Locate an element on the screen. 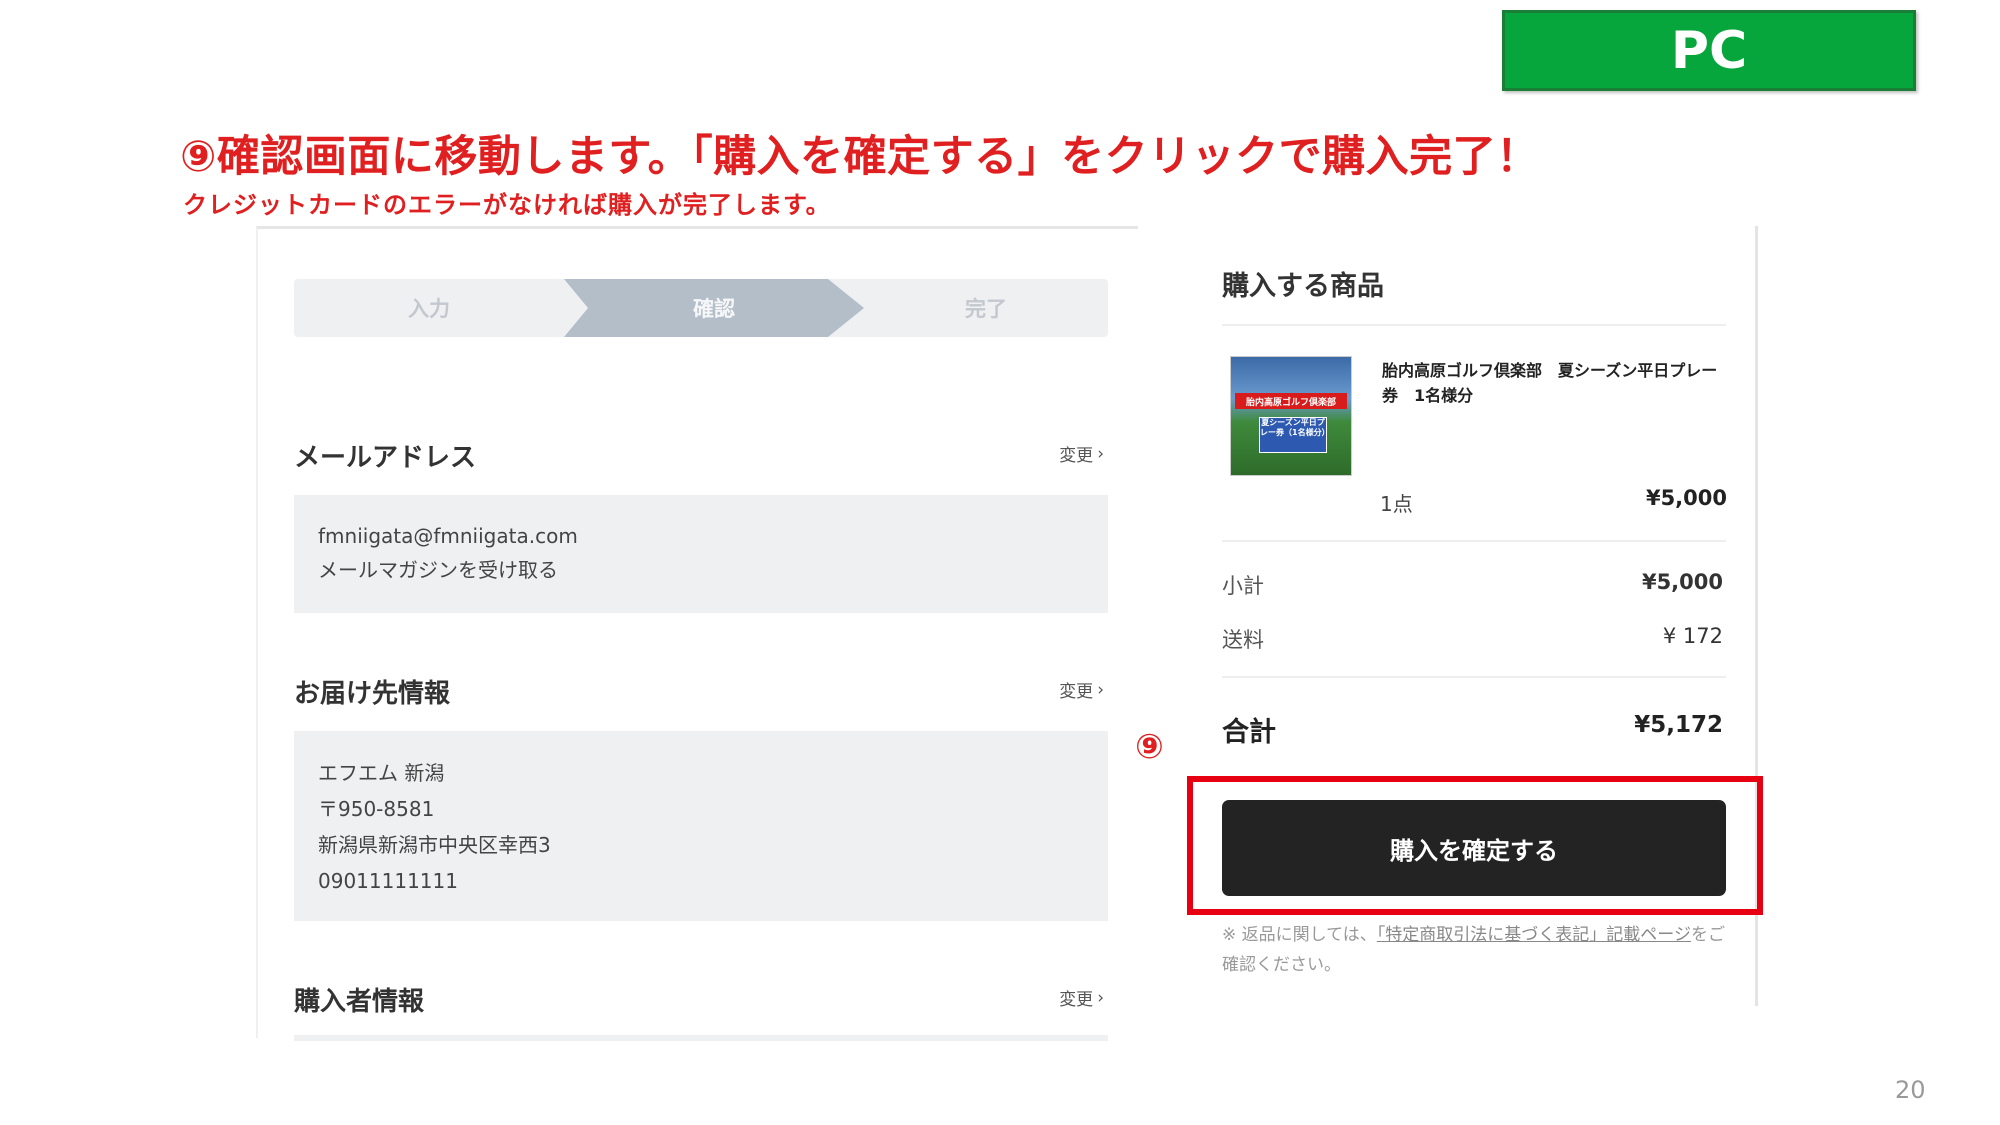 This screenshot has height=1125, width=2000. shipping-label: 送料 is located at coordinates (1243, 640).